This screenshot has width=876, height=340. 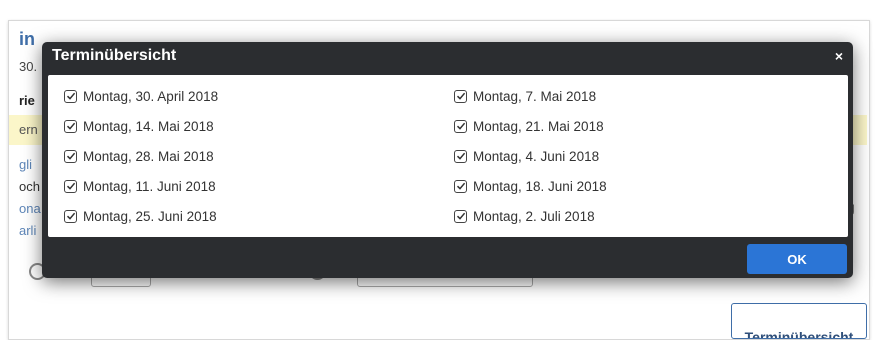 I want to click on date-label: Montag, 2. Juli 2018, so click(x=534, y=216).